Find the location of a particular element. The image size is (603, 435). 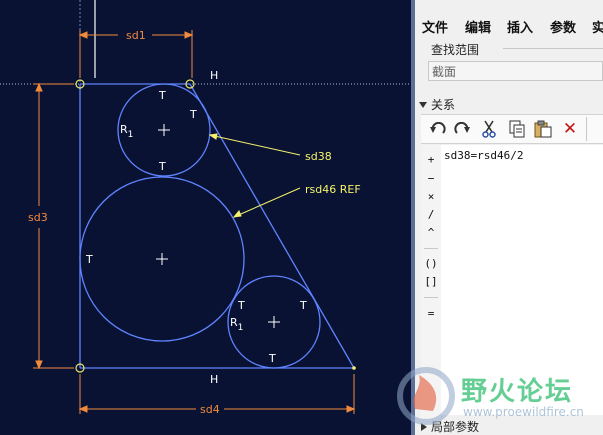

chevron-down-icon is located at coordinates (423, 105).